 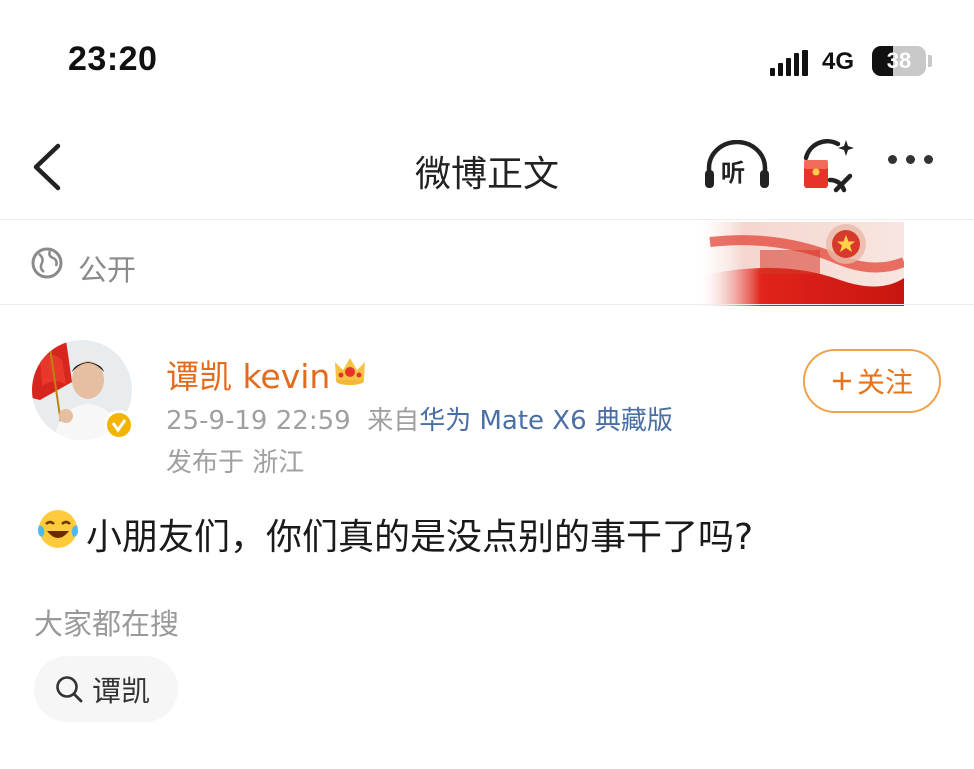 I want to click on battery-tip, so click(x=930, y=61).